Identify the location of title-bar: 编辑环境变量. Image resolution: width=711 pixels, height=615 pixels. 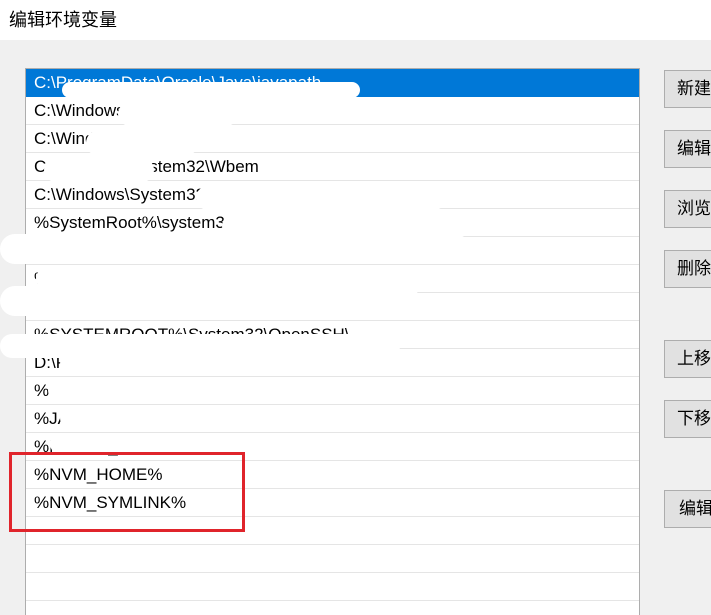
(355, 20).